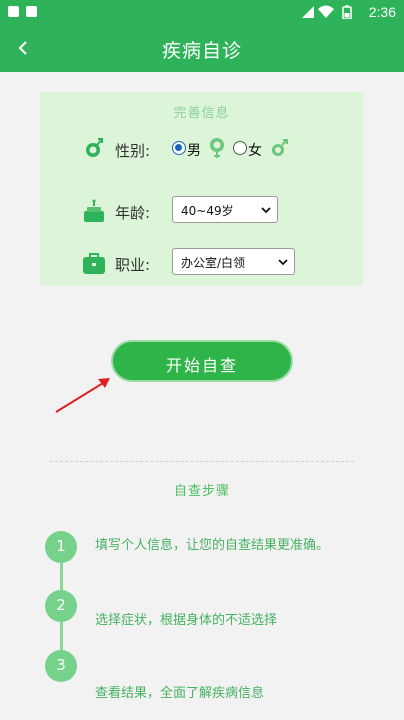  Describe the element at coordinates (212, 545) in the screenshot. I see `step-text-1: 填写个人信息，让您的自查结果更准确。` at that location.